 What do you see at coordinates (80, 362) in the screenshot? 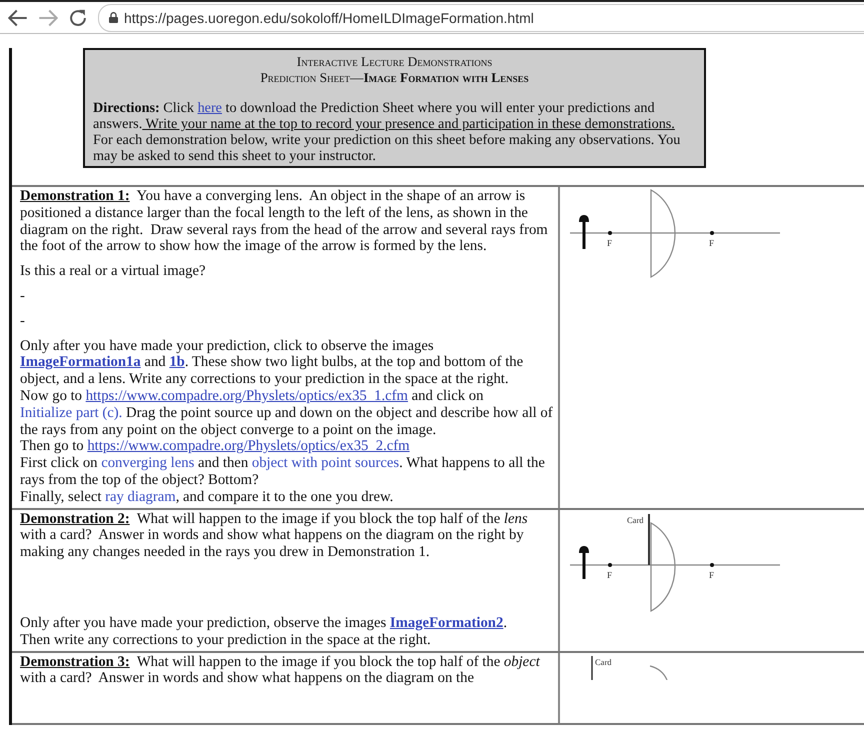
I see `link: ImageFormation1a` at bounding box center [80, 362].